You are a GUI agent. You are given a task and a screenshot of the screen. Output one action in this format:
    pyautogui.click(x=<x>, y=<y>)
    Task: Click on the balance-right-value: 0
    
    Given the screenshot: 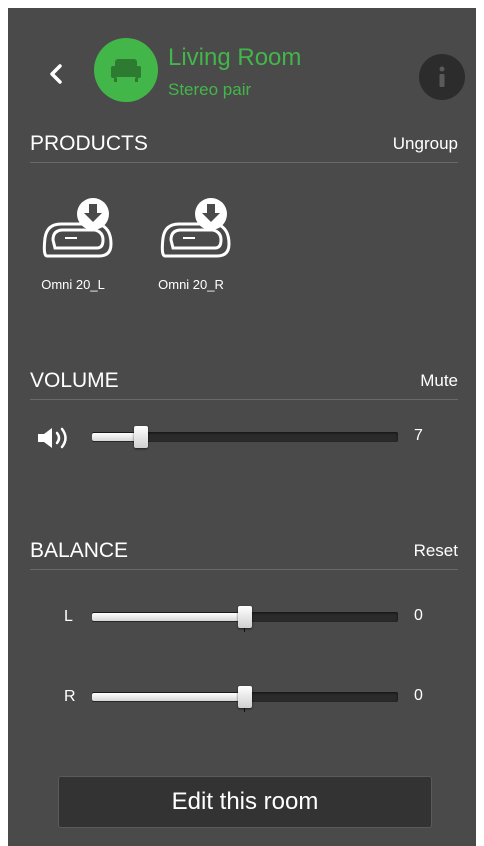 What is the action you would take?
    pyautogui.click(x=418, y=695)
    